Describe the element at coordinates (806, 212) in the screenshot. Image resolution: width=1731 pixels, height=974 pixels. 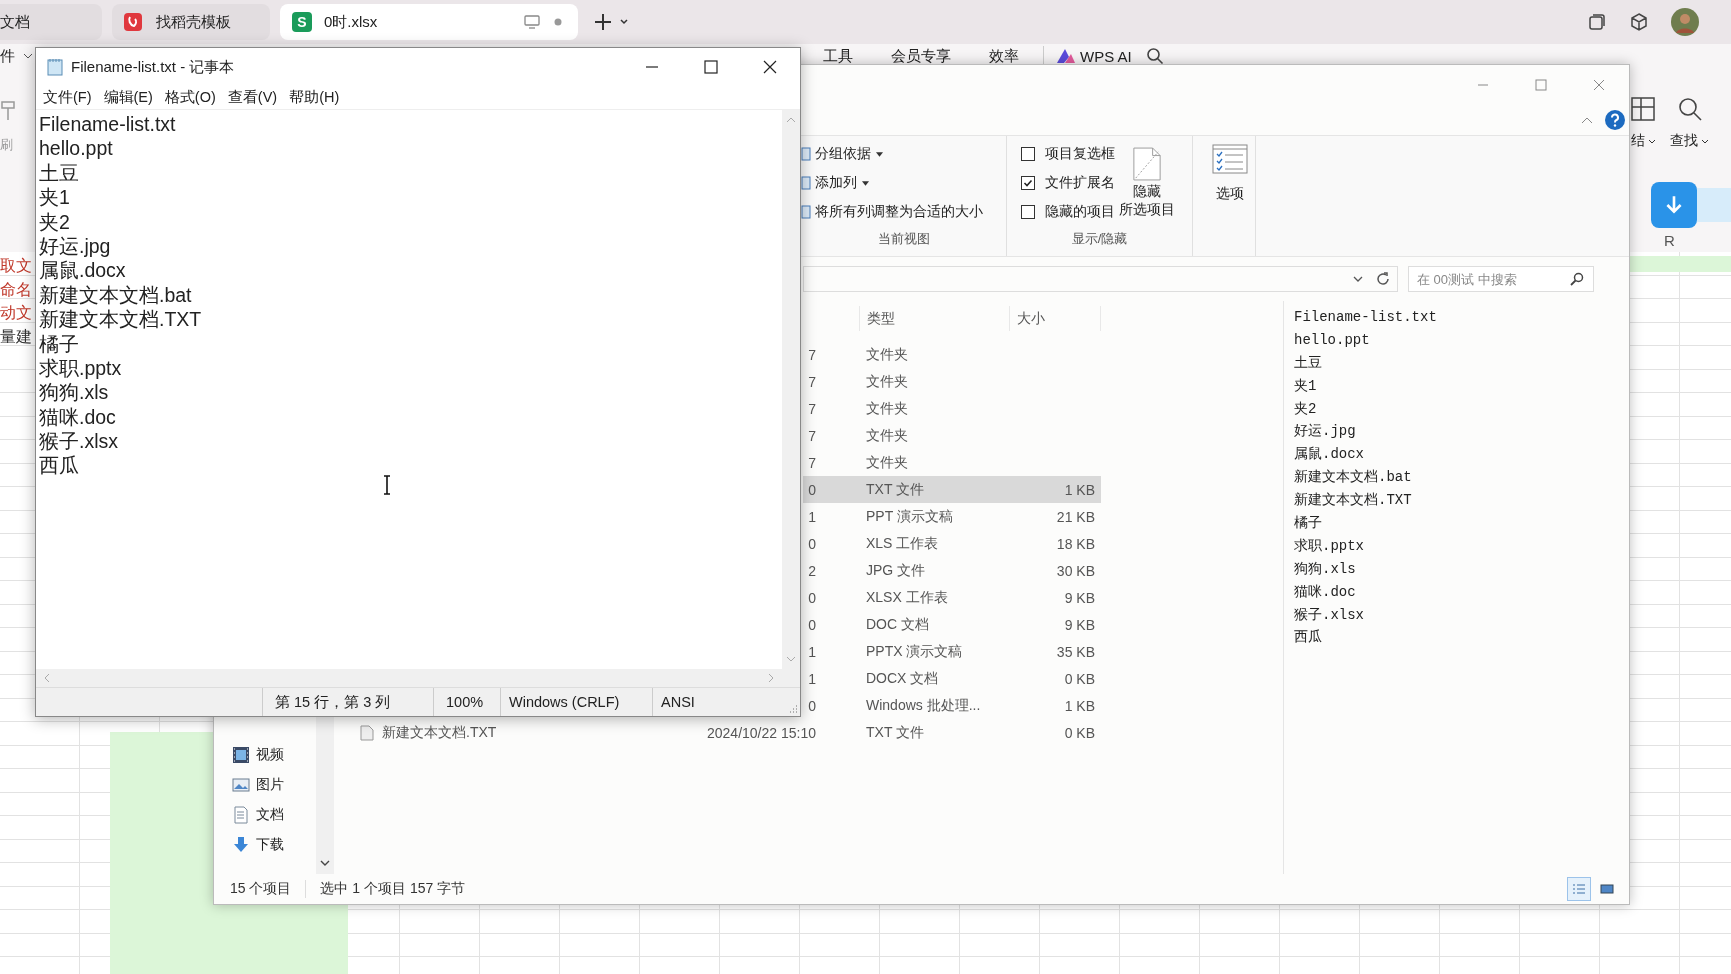
I see `column-icon` at that location.